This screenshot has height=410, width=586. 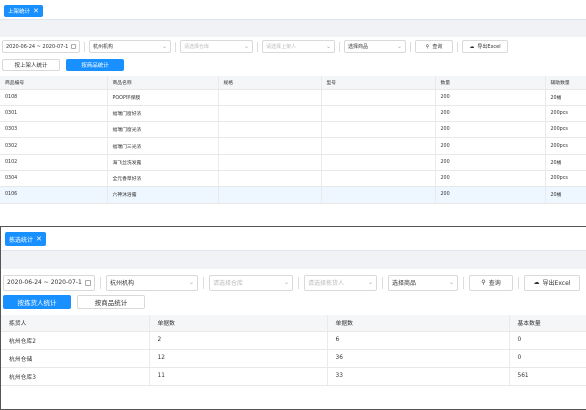 I want to click on table-row: 0303 福瑞门窗光浓 200 200pcs, so click(x=293, y=130).